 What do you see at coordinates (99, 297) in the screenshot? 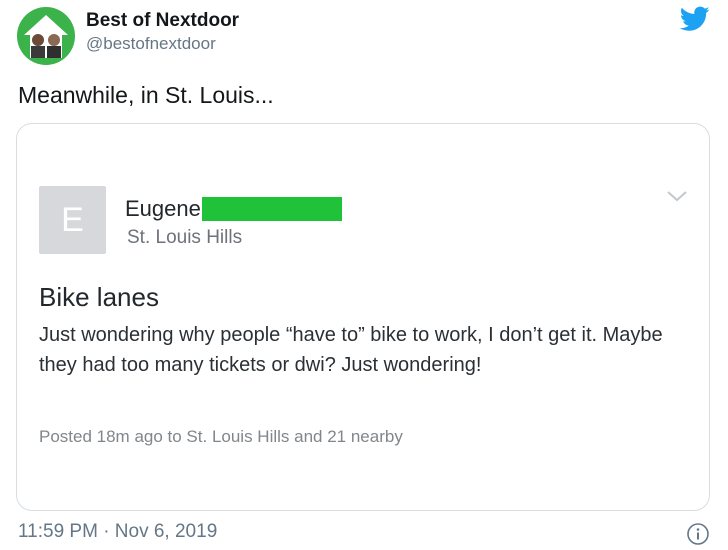
I see `post-title: Bike lanes` at bounding box center [99, 297].